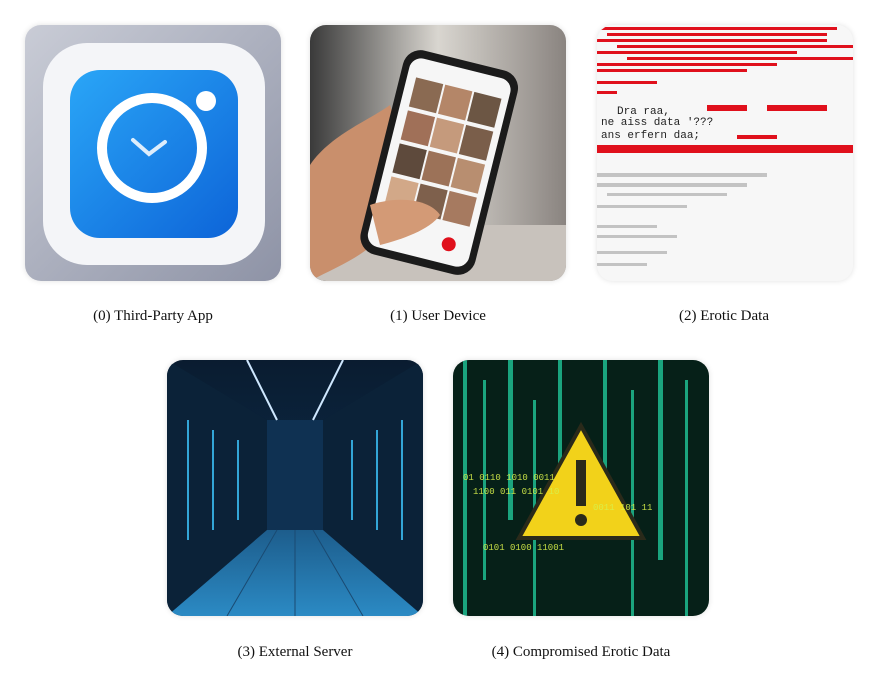 This screenshot has height=692, width=878. What do you see at coordinates (295, 652) in the screenshot?
I see `caption-external-server: (3) External Server` at bounding box center [295, 652].